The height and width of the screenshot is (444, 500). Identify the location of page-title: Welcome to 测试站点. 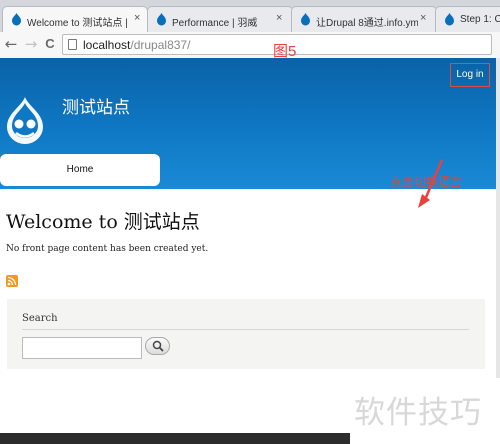
(103, 222).